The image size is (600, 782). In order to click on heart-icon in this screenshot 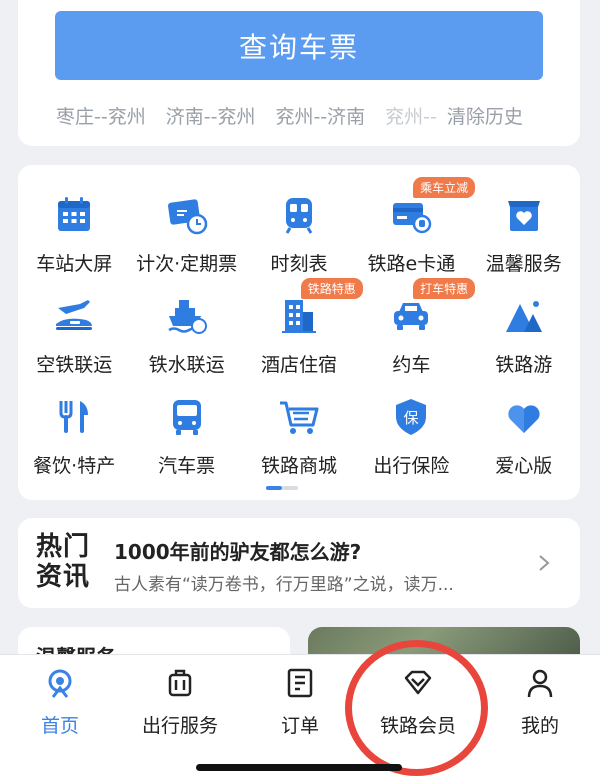, I will do `click(524, 419)`.